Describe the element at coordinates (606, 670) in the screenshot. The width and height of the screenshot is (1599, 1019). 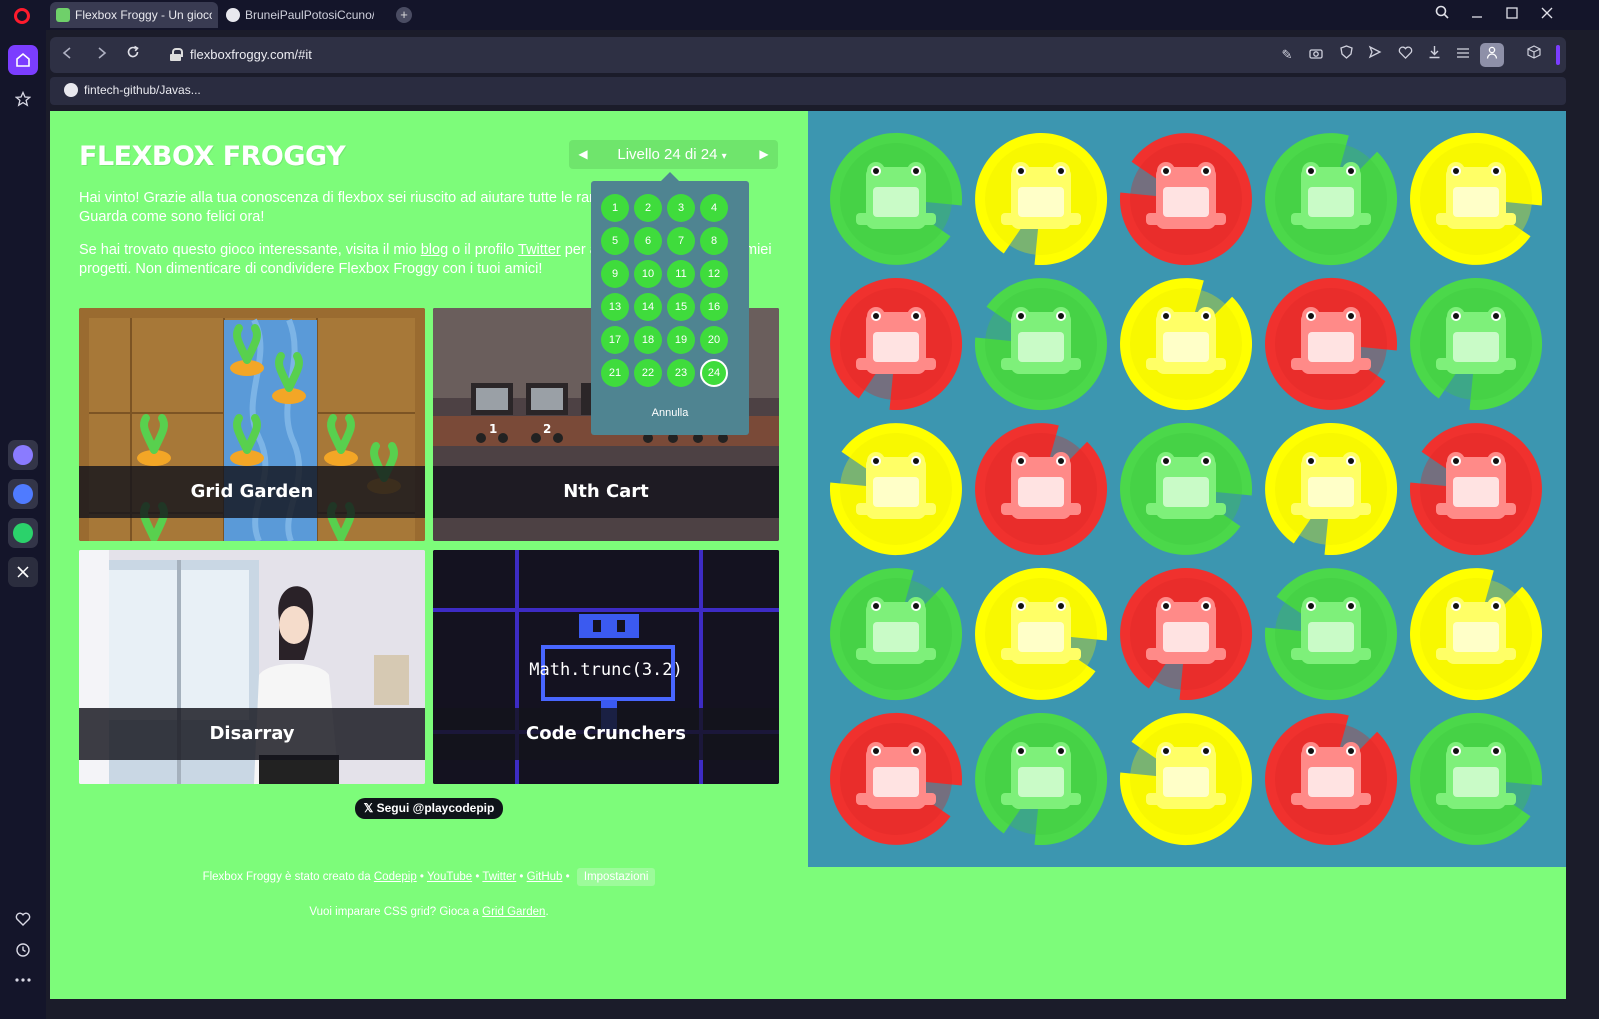
I see `code-sample: Math.trunc(3.2)` at that location.